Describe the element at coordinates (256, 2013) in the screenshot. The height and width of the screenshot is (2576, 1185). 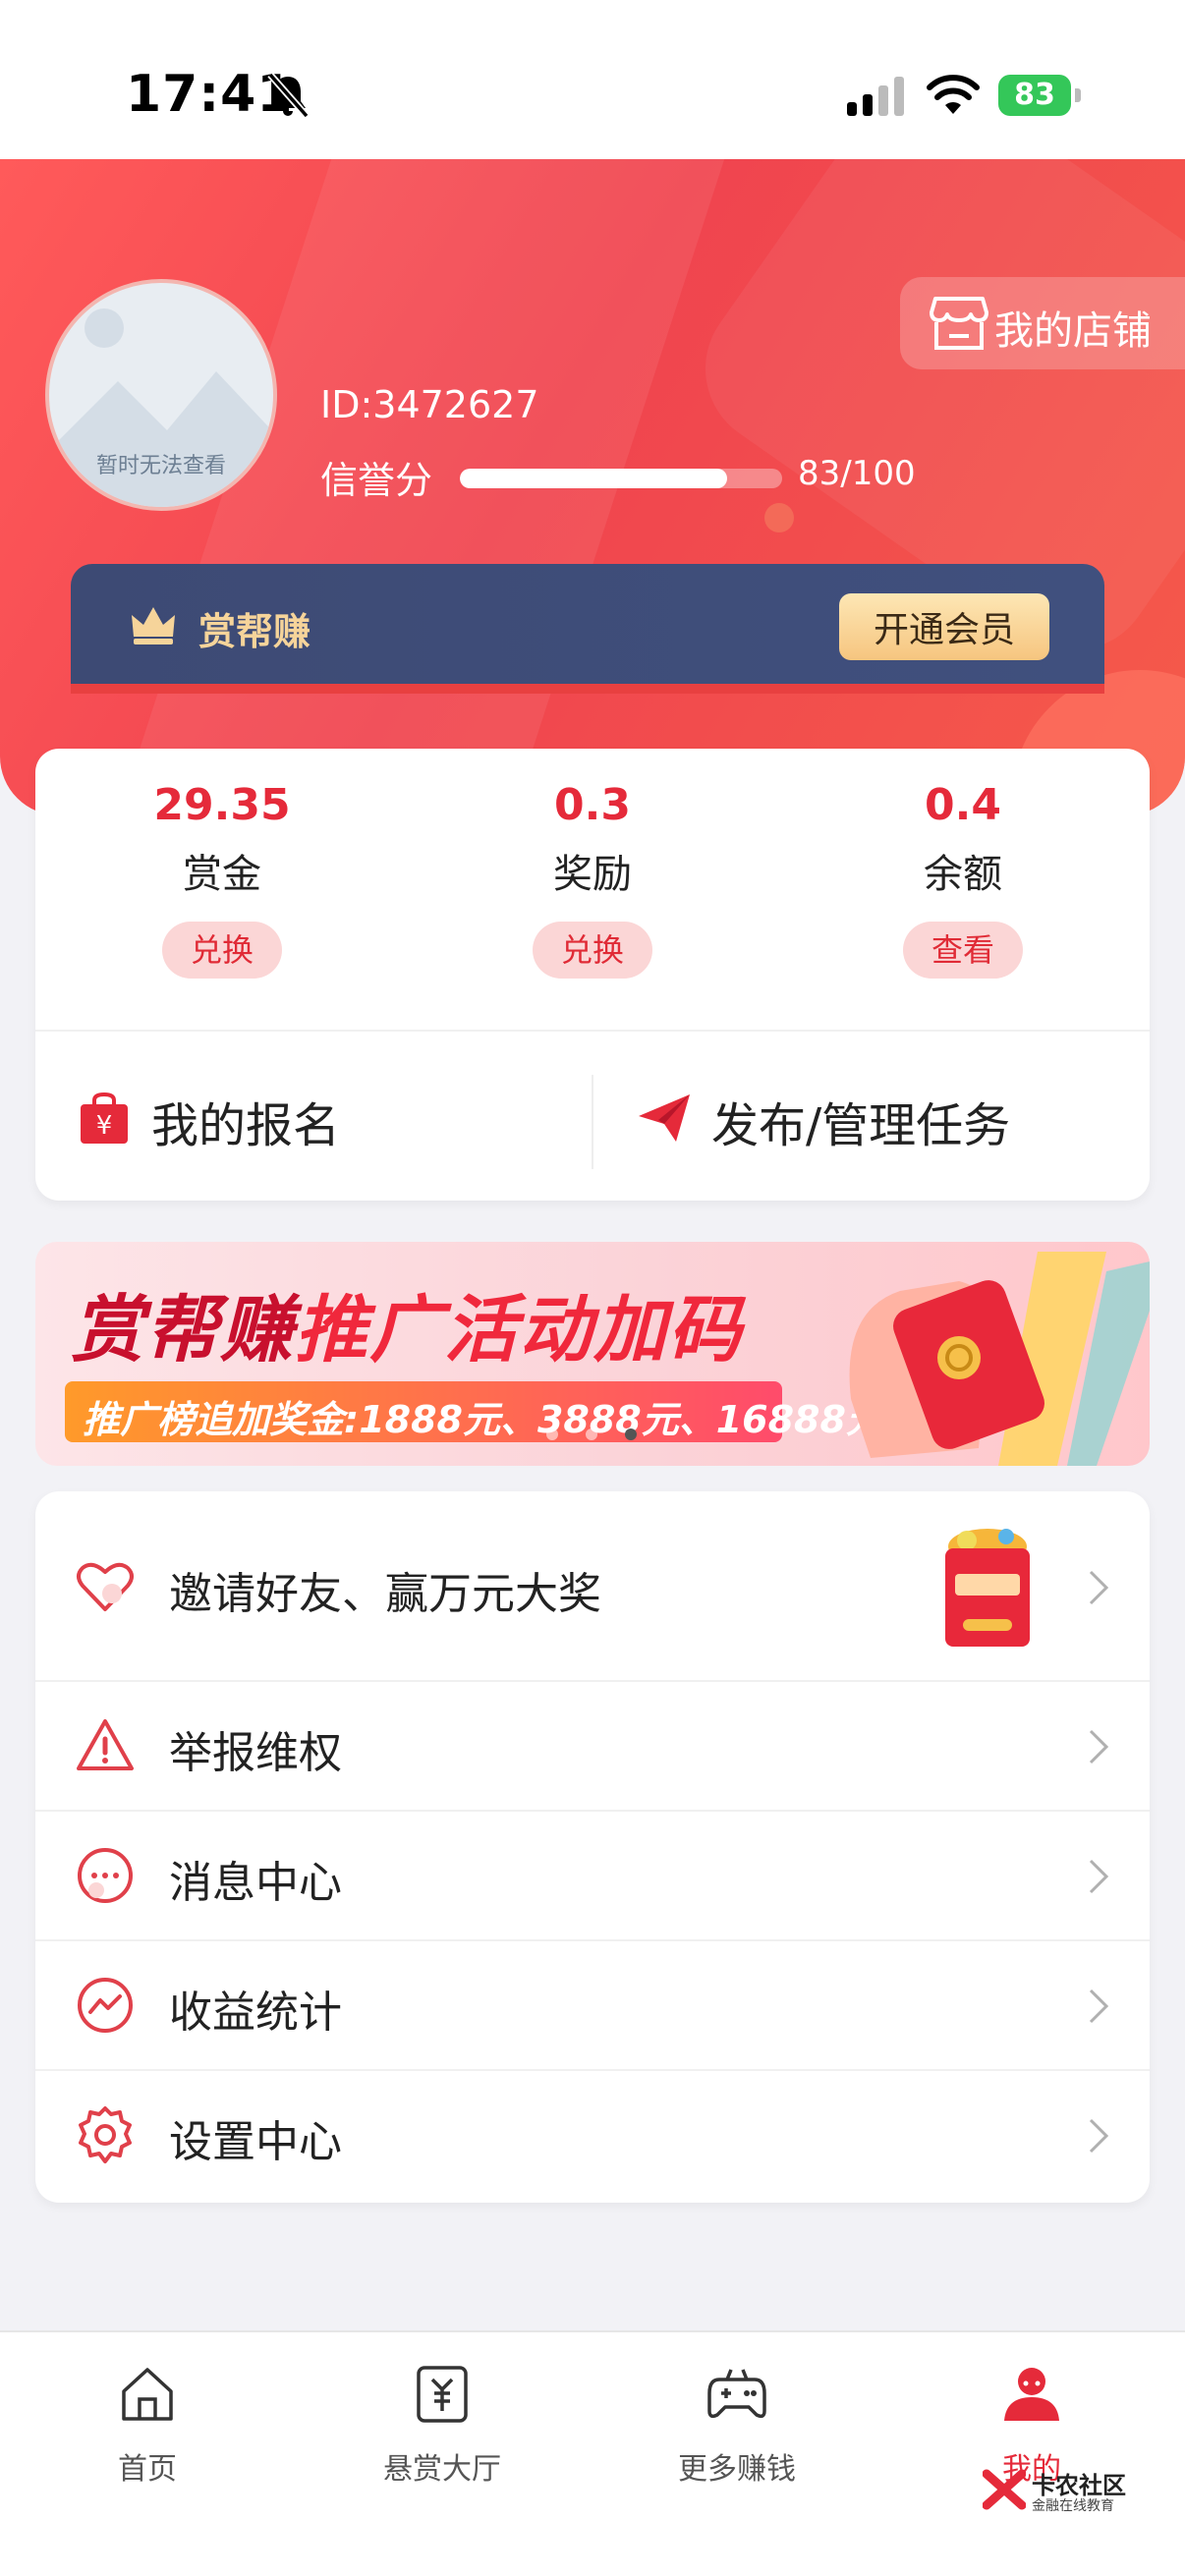
I see `menu-label: 收益统计` at that location.